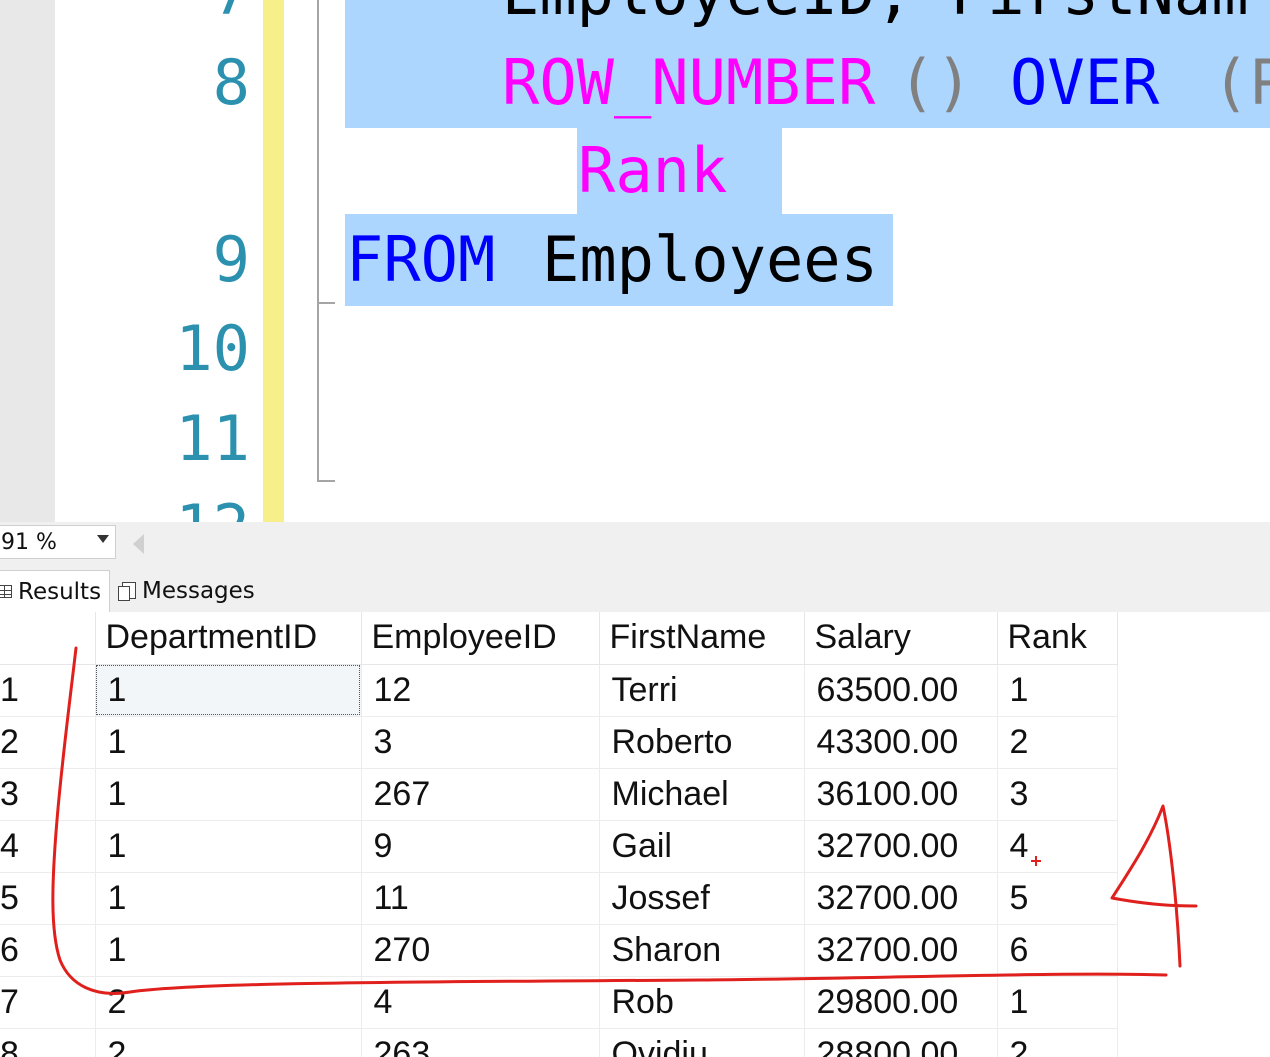  What do you see at coordinates (127, 591) in the screenshot?
I see `messages-icon` at bounding box center [127, 591].